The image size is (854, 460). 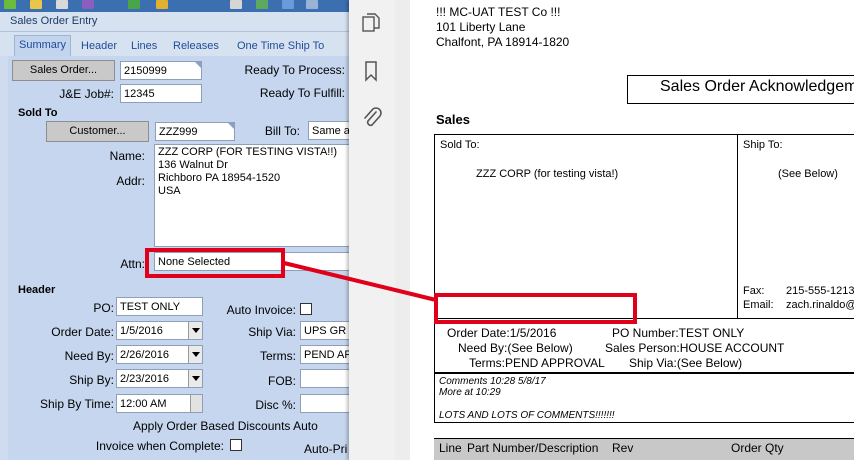 I want to click on connector-line, so click(x=360, y=281).